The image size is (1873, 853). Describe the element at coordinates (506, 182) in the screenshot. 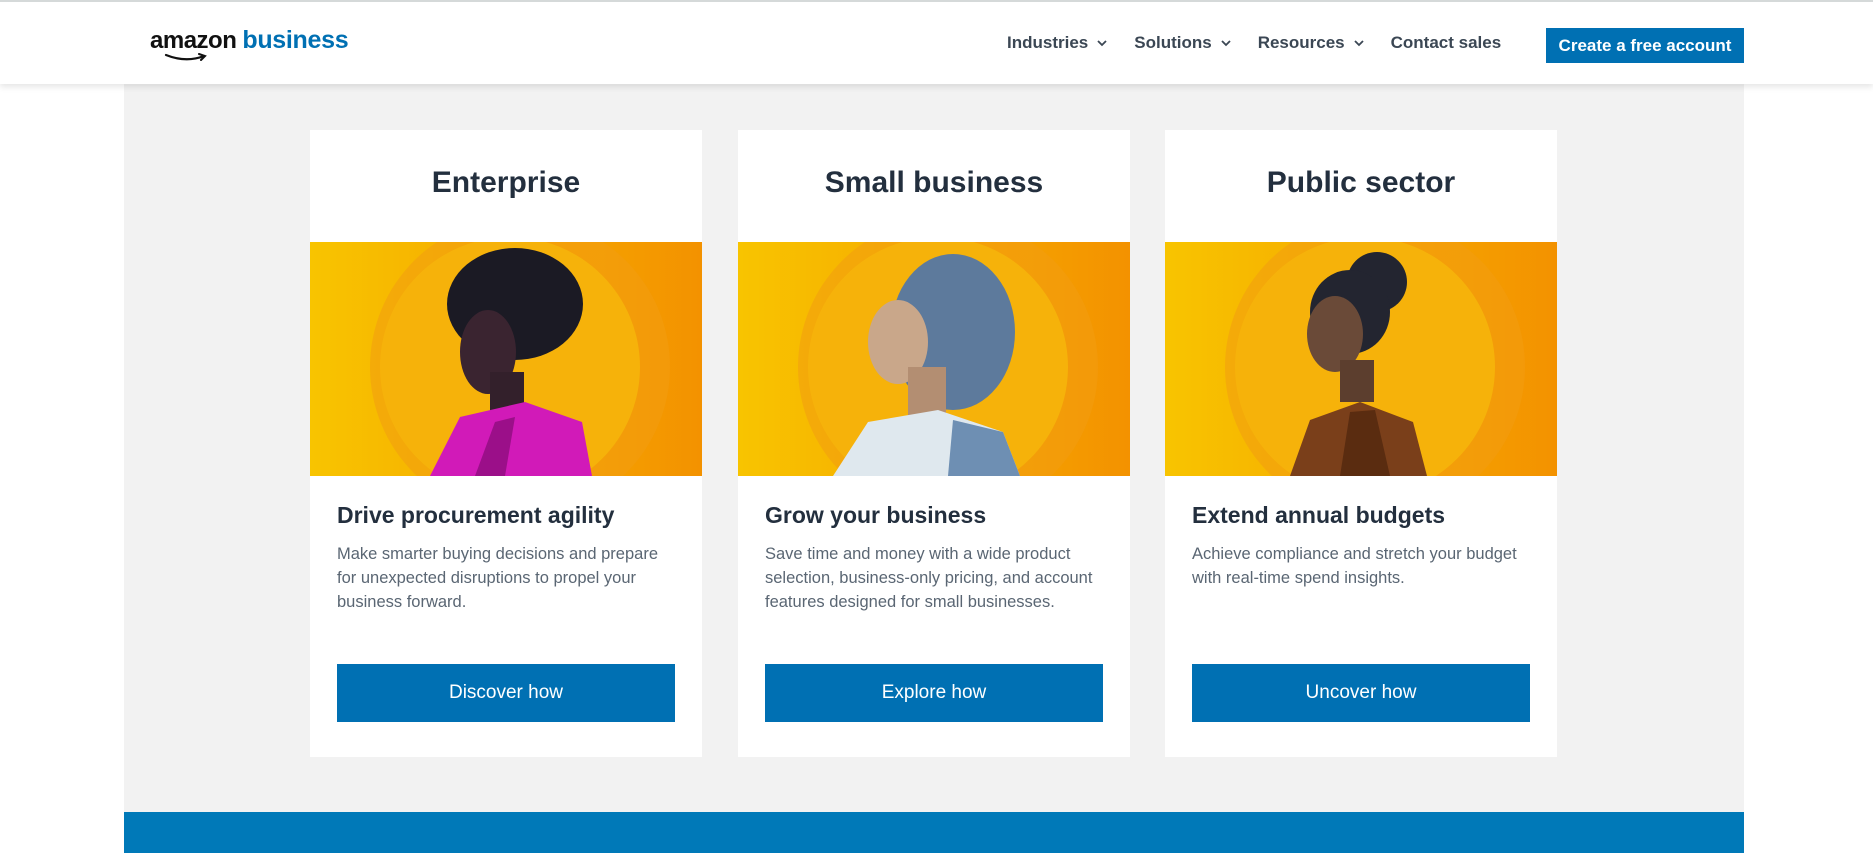

I see `card-title: Enterprise` at that location.